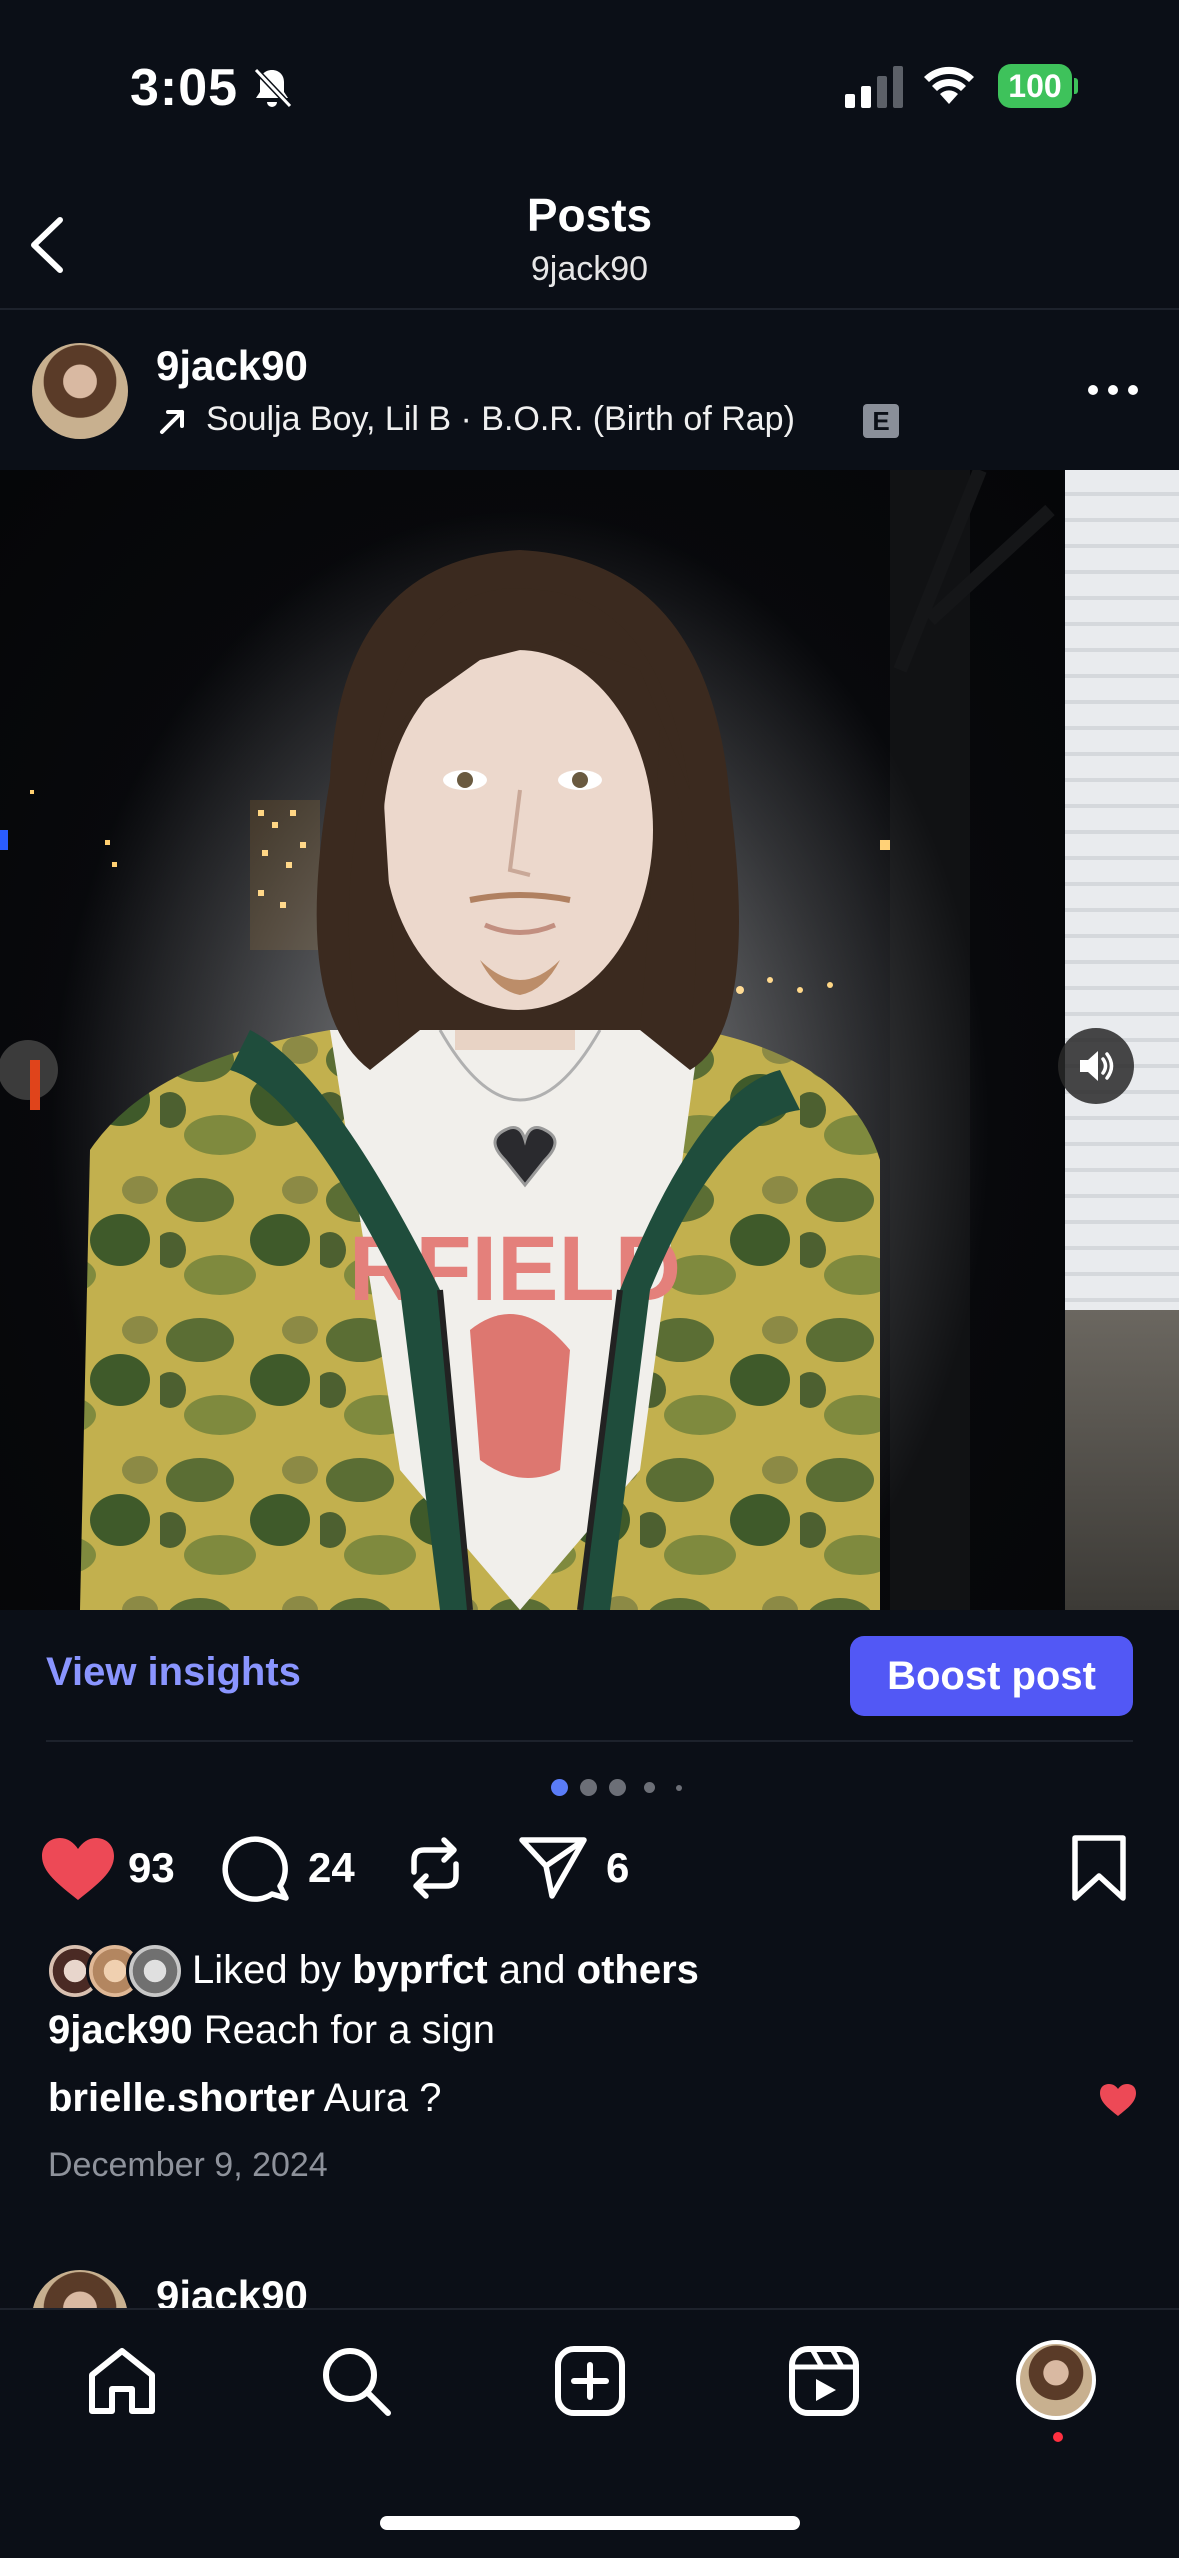 This screenshot has width=1179, height=2558. I want to click on liker-avatar, so click(155, 1971).